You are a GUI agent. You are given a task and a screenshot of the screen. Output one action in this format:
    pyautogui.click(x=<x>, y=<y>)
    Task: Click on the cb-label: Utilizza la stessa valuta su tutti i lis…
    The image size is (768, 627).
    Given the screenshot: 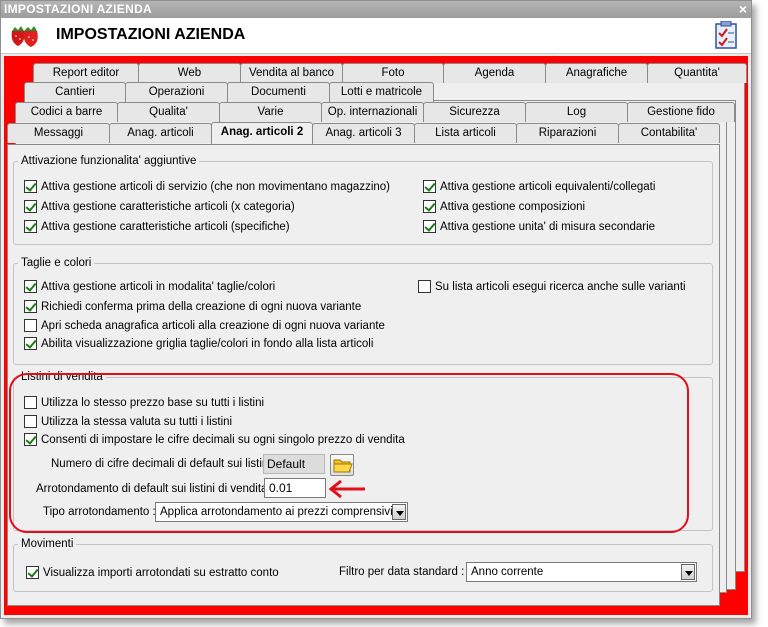 What is the action you would take?
    pyautogui.click(x=137, y=421)
    